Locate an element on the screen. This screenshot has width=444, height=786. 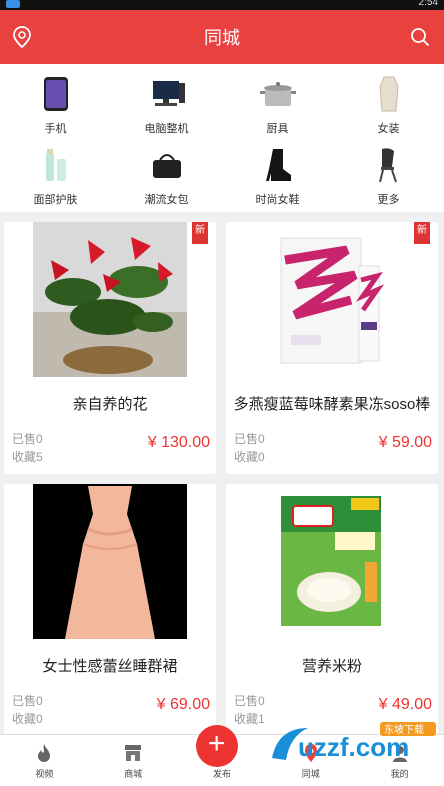
category-more: 更多 is located at coordinates (388, 176).